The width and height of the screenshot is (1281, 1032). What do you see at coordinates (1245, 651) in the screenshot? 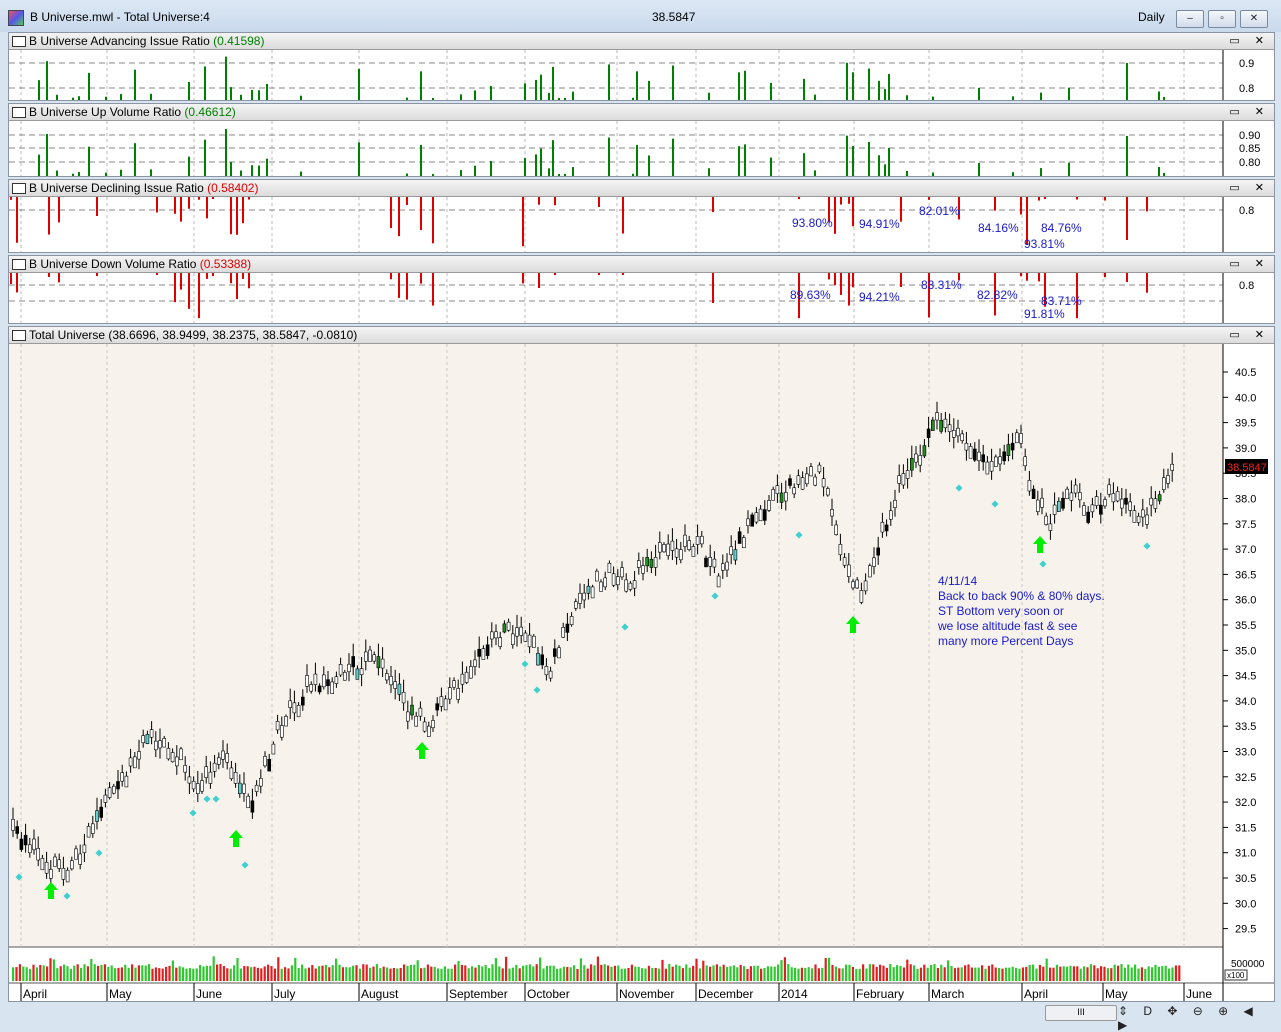
I see `axis-label: 35.0` at bounding box center [1245, 651].